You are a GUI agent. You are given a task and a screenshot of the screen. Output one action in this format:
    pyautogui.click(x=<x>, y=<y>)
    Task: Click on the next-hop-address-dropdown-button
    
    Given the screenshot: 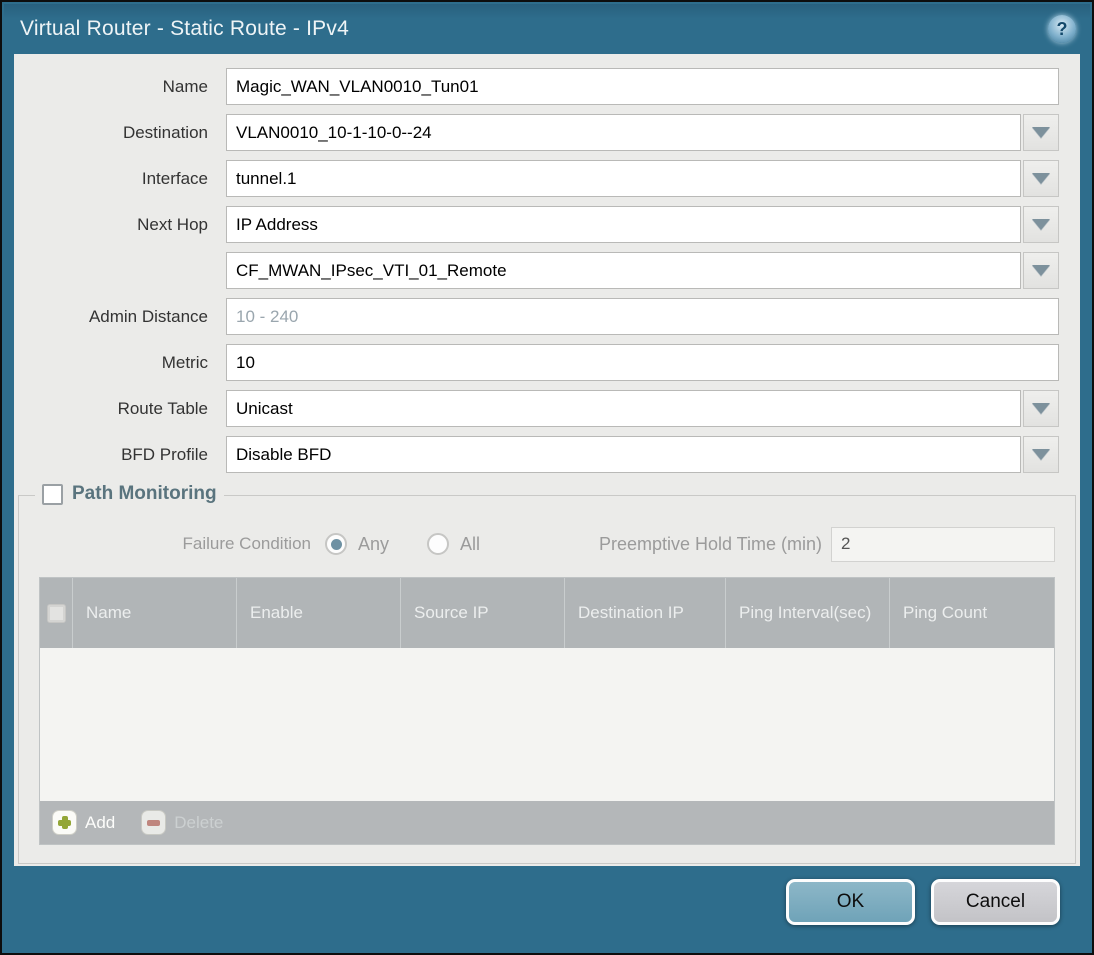 What is the action you would take?
    pyautogui.click(x=1041, y=270)
    